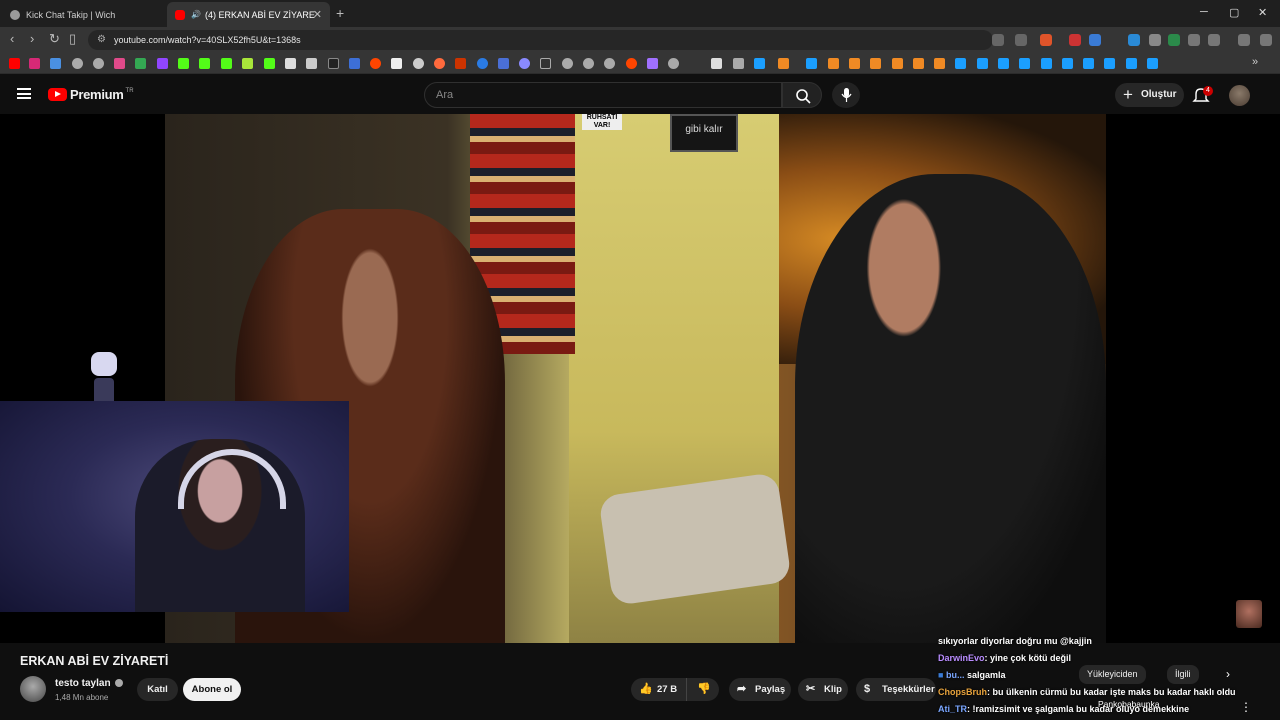 Image resolution: width=1280 pixels, height=720 pixels. Describe the element at coordinates (1266, 40) in the screenshot. I see `menu-icon` at that location.